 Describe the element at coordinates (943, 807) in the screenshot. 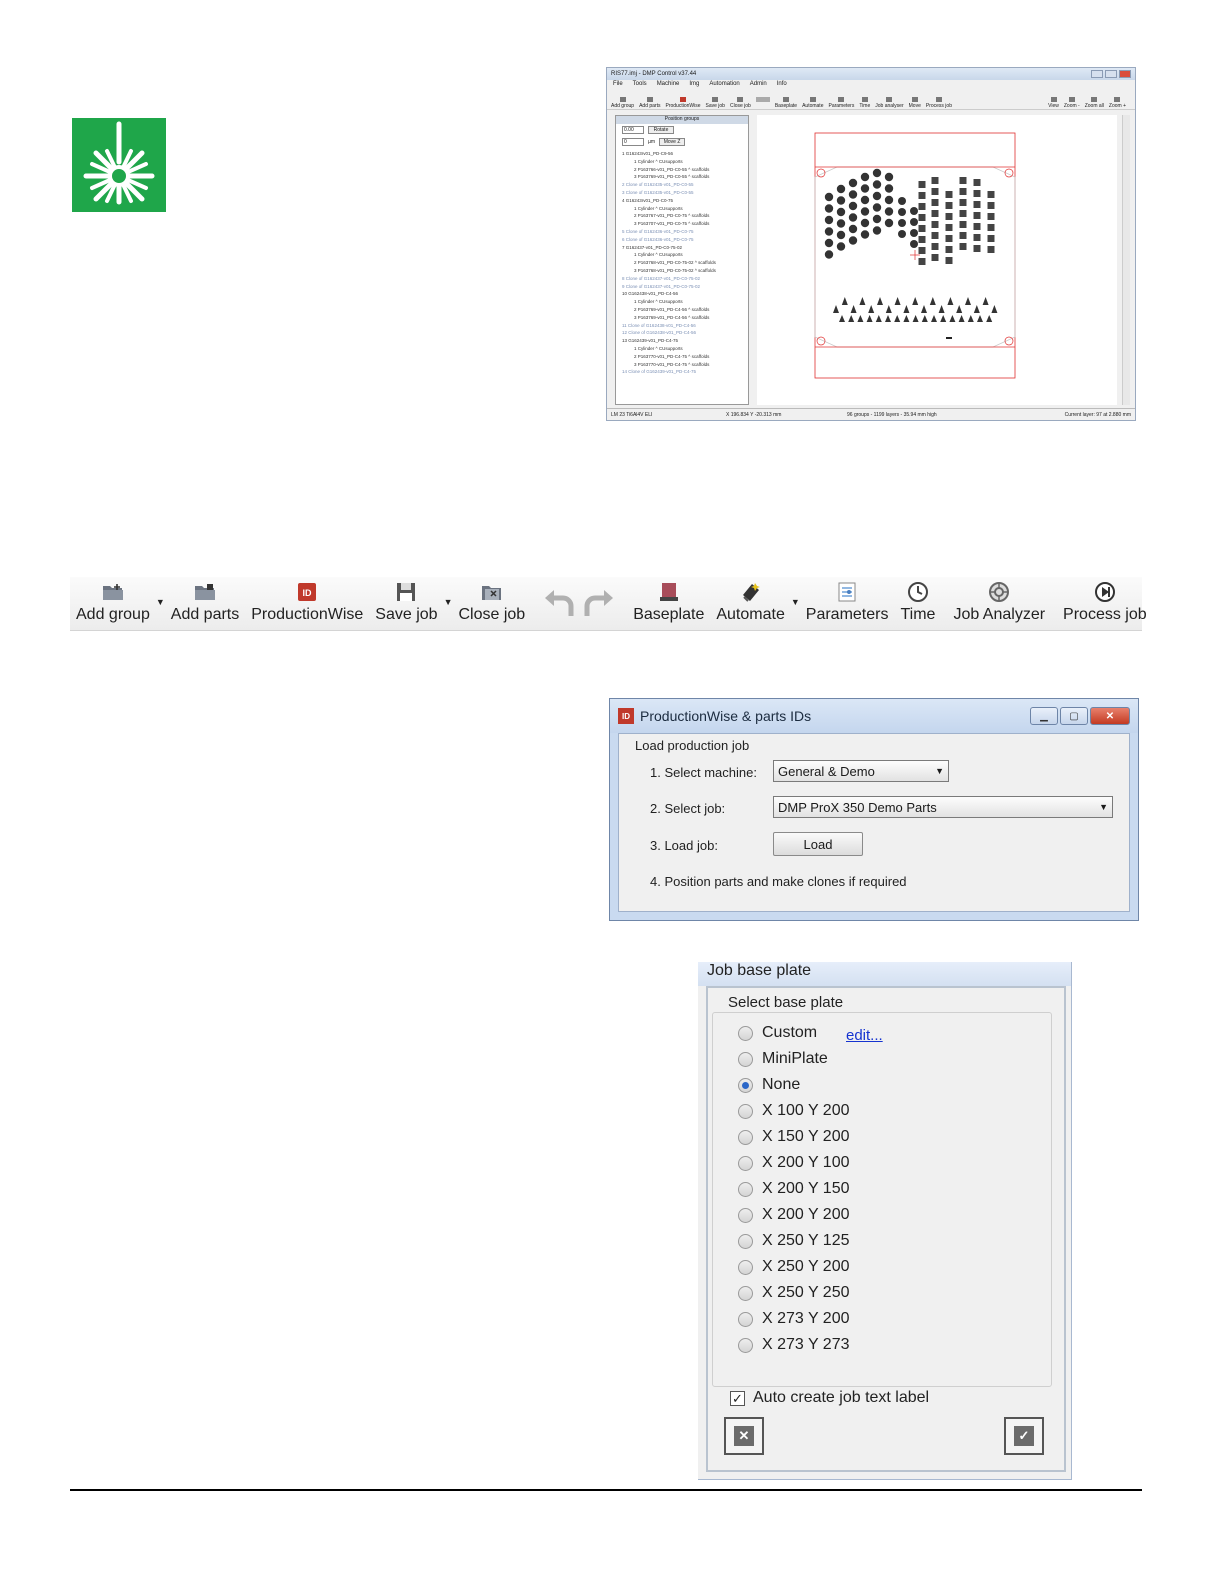

I see `job-select: DMP ProX 350 Demo Parts ▼` at that location.